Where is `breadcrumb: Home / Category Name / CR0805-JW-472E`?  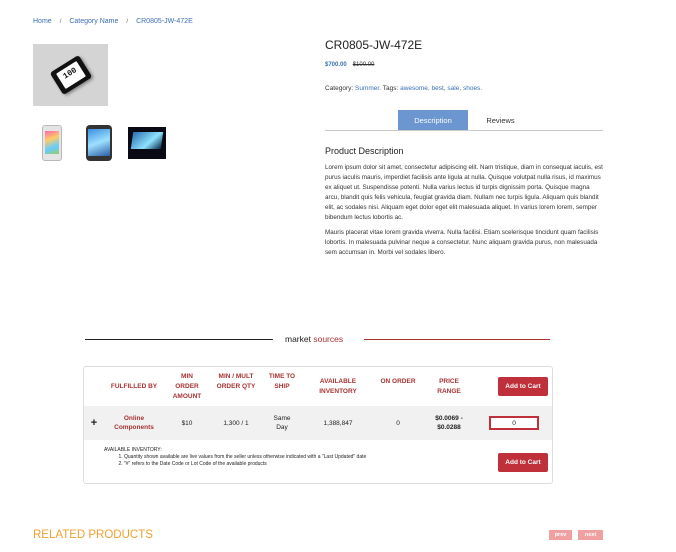
breadcrumb: Home / Category Name / CR0805-JW-472E is located at coordinates (113, 21).